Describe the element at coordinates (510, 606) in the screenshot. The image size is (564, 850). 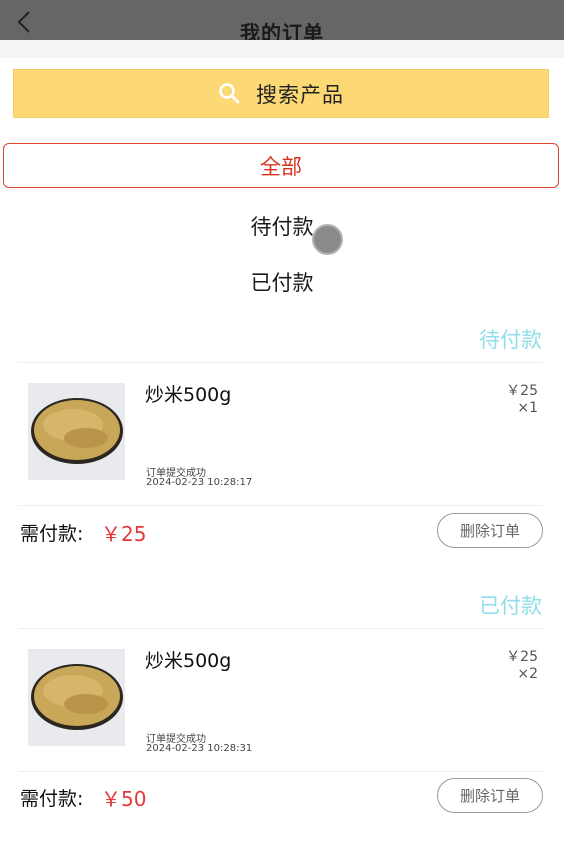
I see `order-status: 已付款` at that location.